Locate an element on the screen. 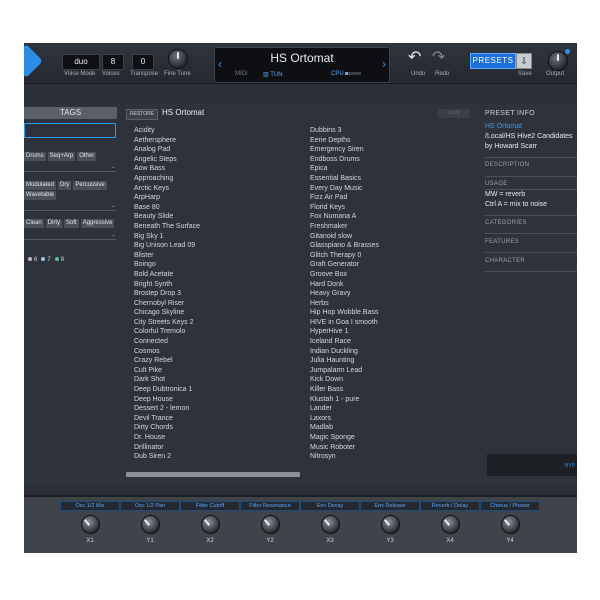  voice-mode-field: duo is located at coordinates (81, 62).